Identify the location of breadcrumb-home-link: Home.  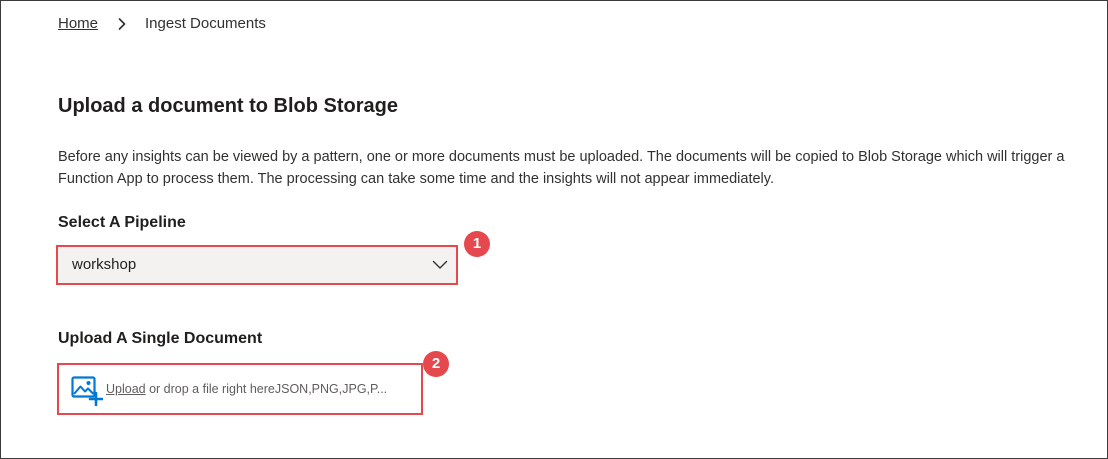
(78, 23).